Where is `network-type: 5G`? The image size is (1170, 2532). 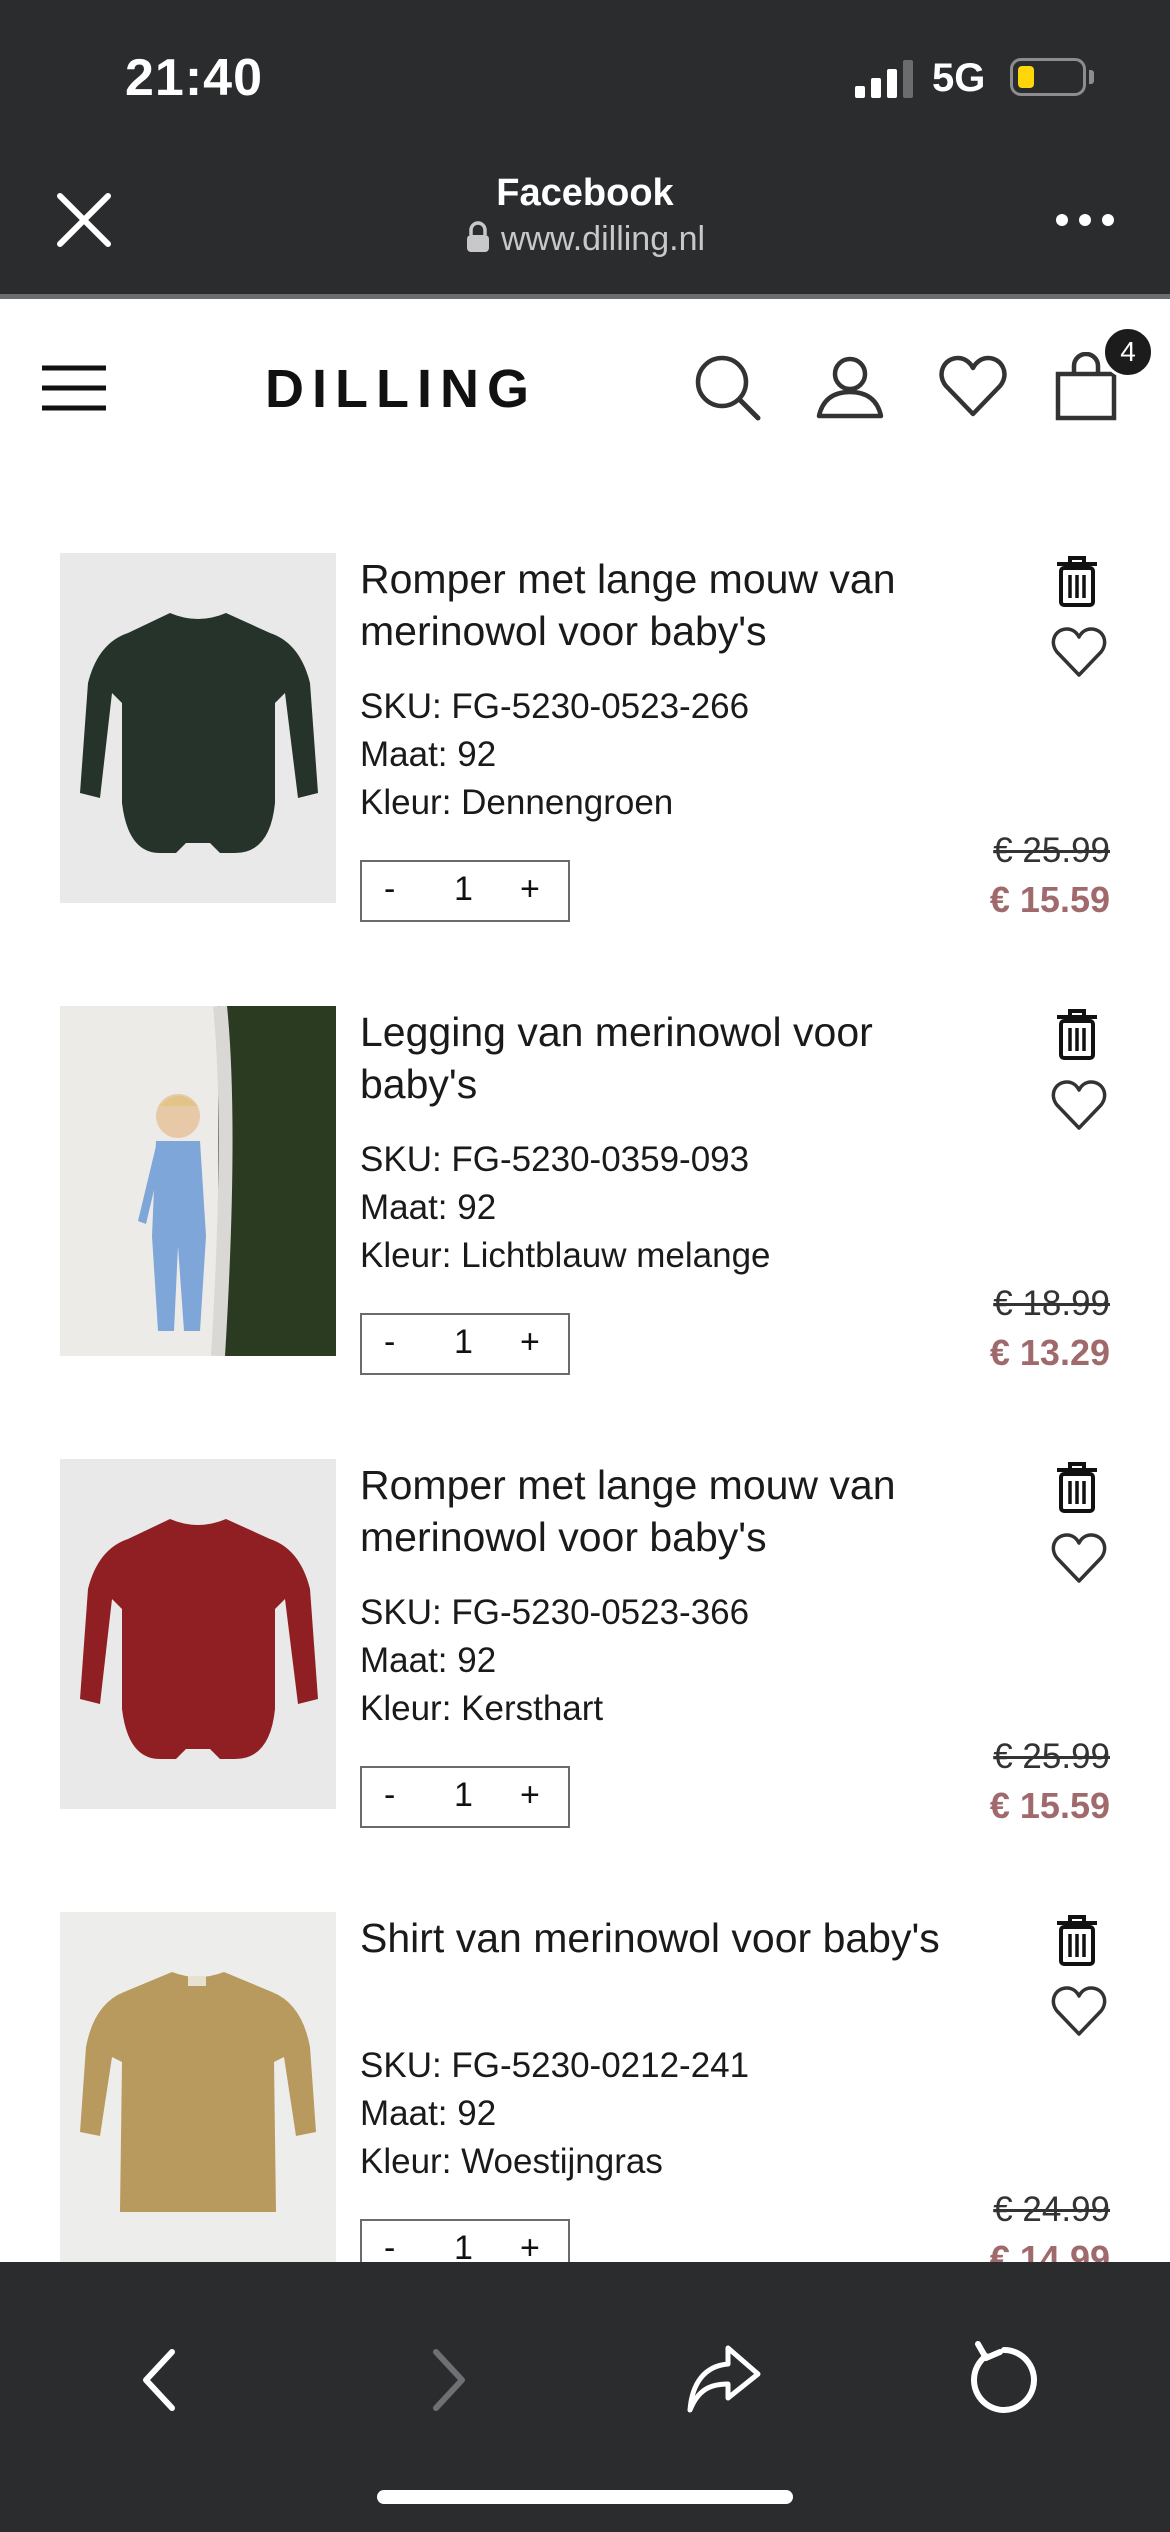 network-type: 5G is located at coordinates (959, 78).